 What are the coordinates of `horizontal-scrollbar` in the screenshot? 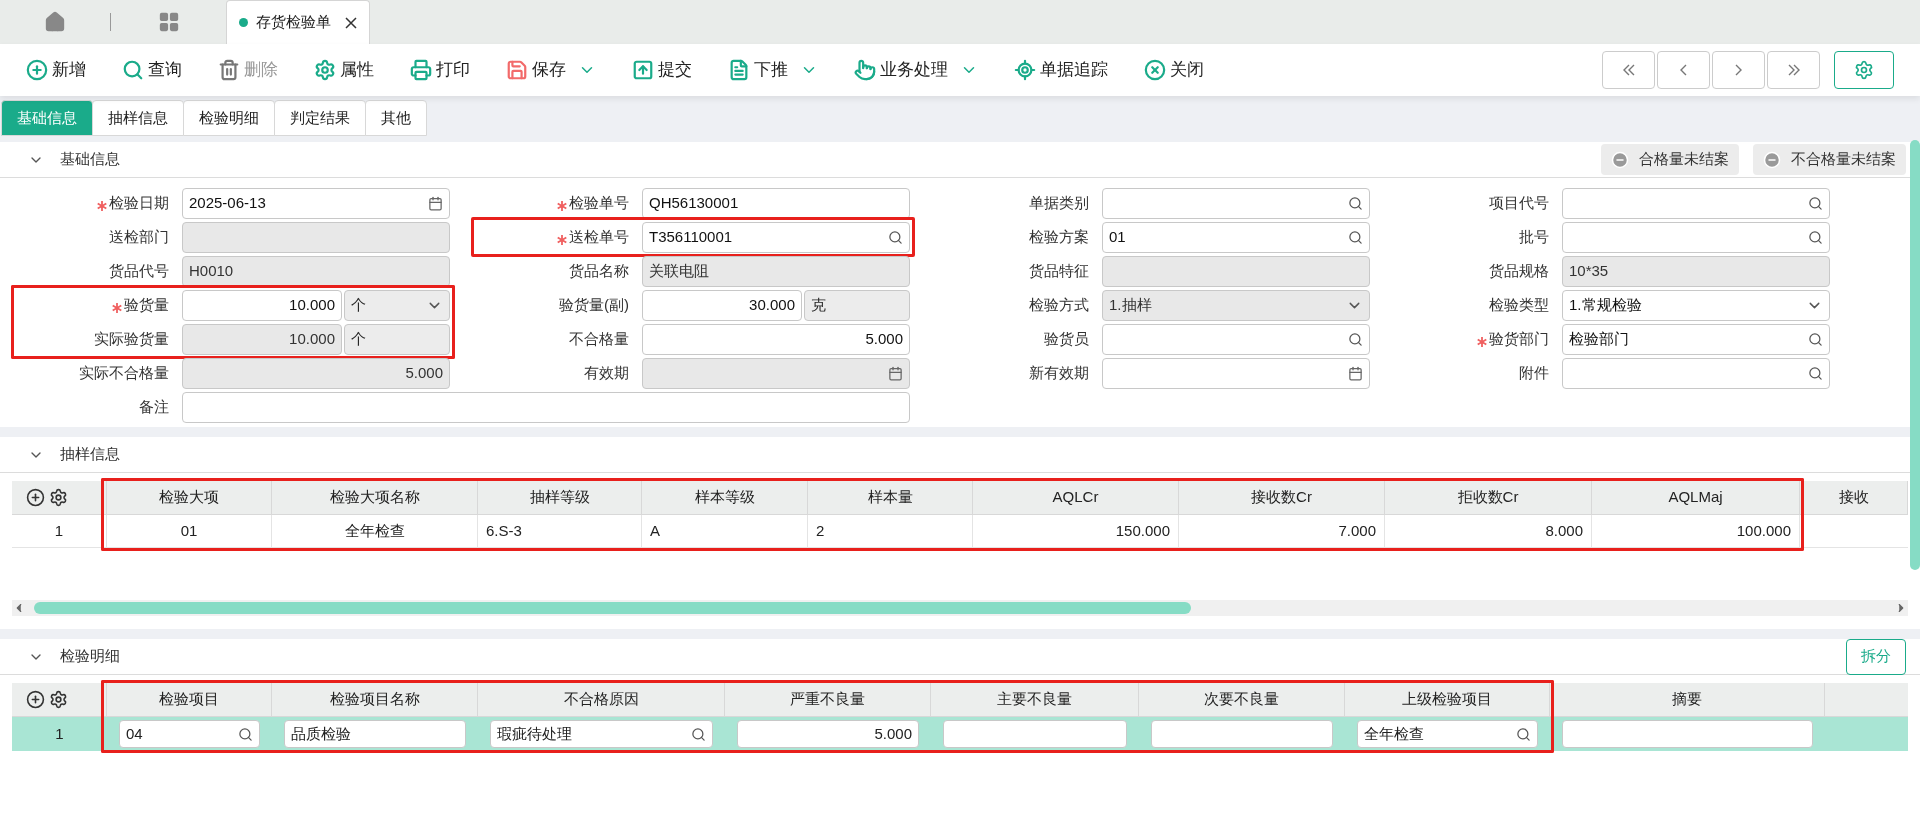 It's located at (960, 608).